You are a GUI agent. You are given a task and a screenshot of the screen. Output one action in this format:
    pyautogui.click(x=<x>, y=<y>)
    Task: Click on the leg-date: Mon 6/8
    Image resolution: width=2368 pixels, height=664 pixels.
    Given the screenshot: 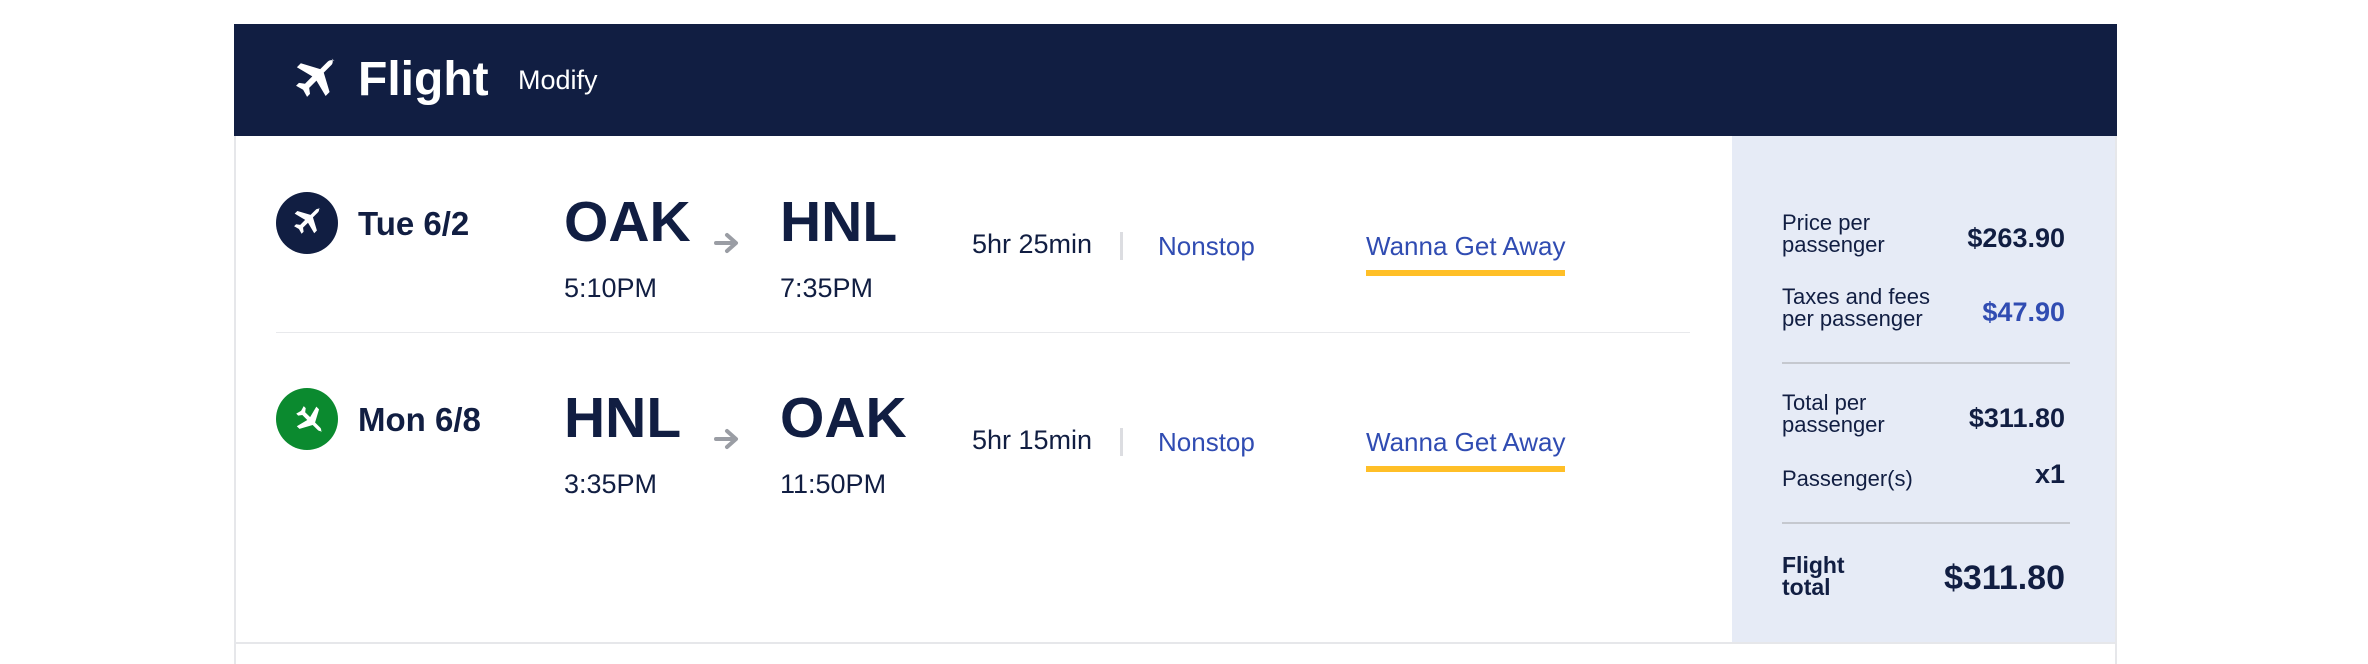 What is the action you would take?
    pyautogui.click(x=419, y=419)
    